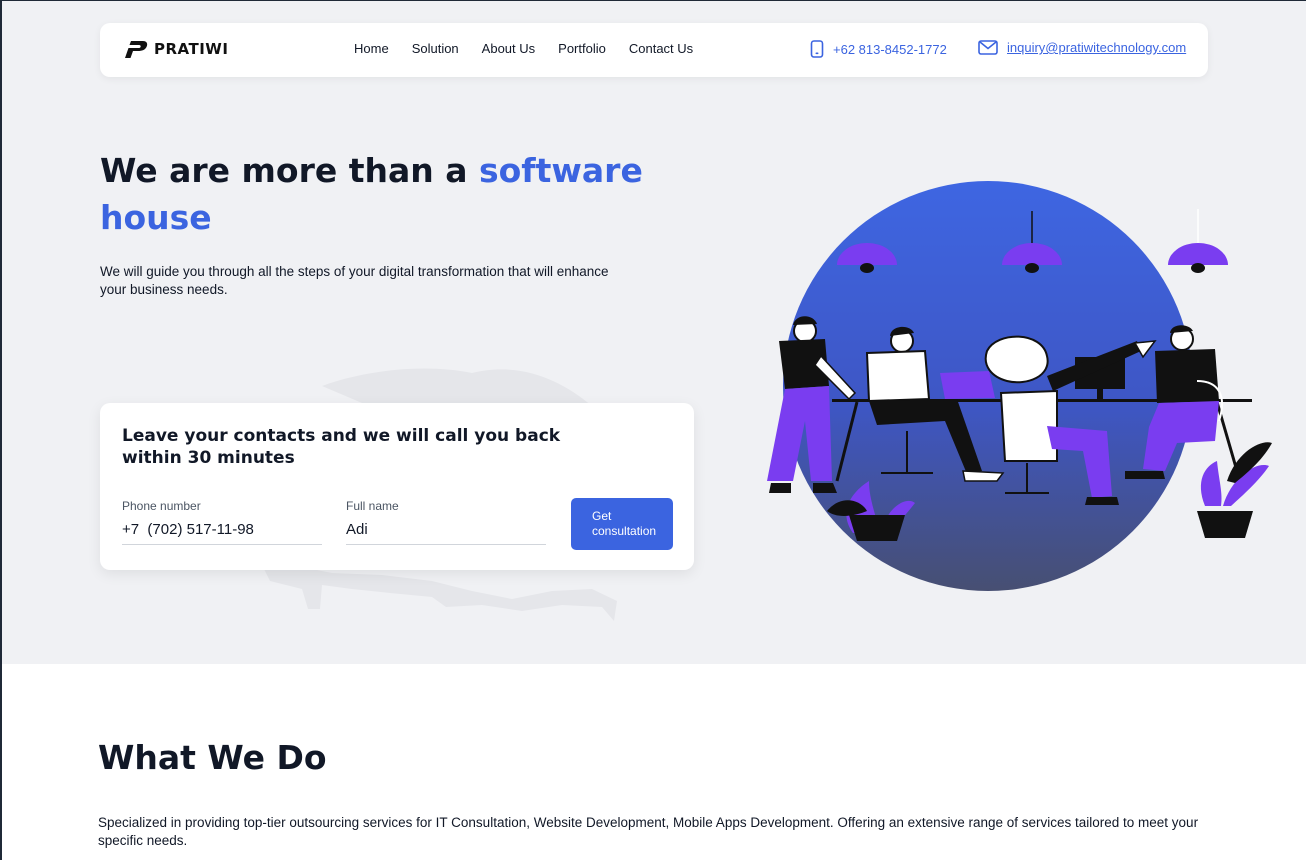 The width and height of the screenshot is (1306, 860). I want to click on get-consultation-label: Get consultation, so click(624, 523).